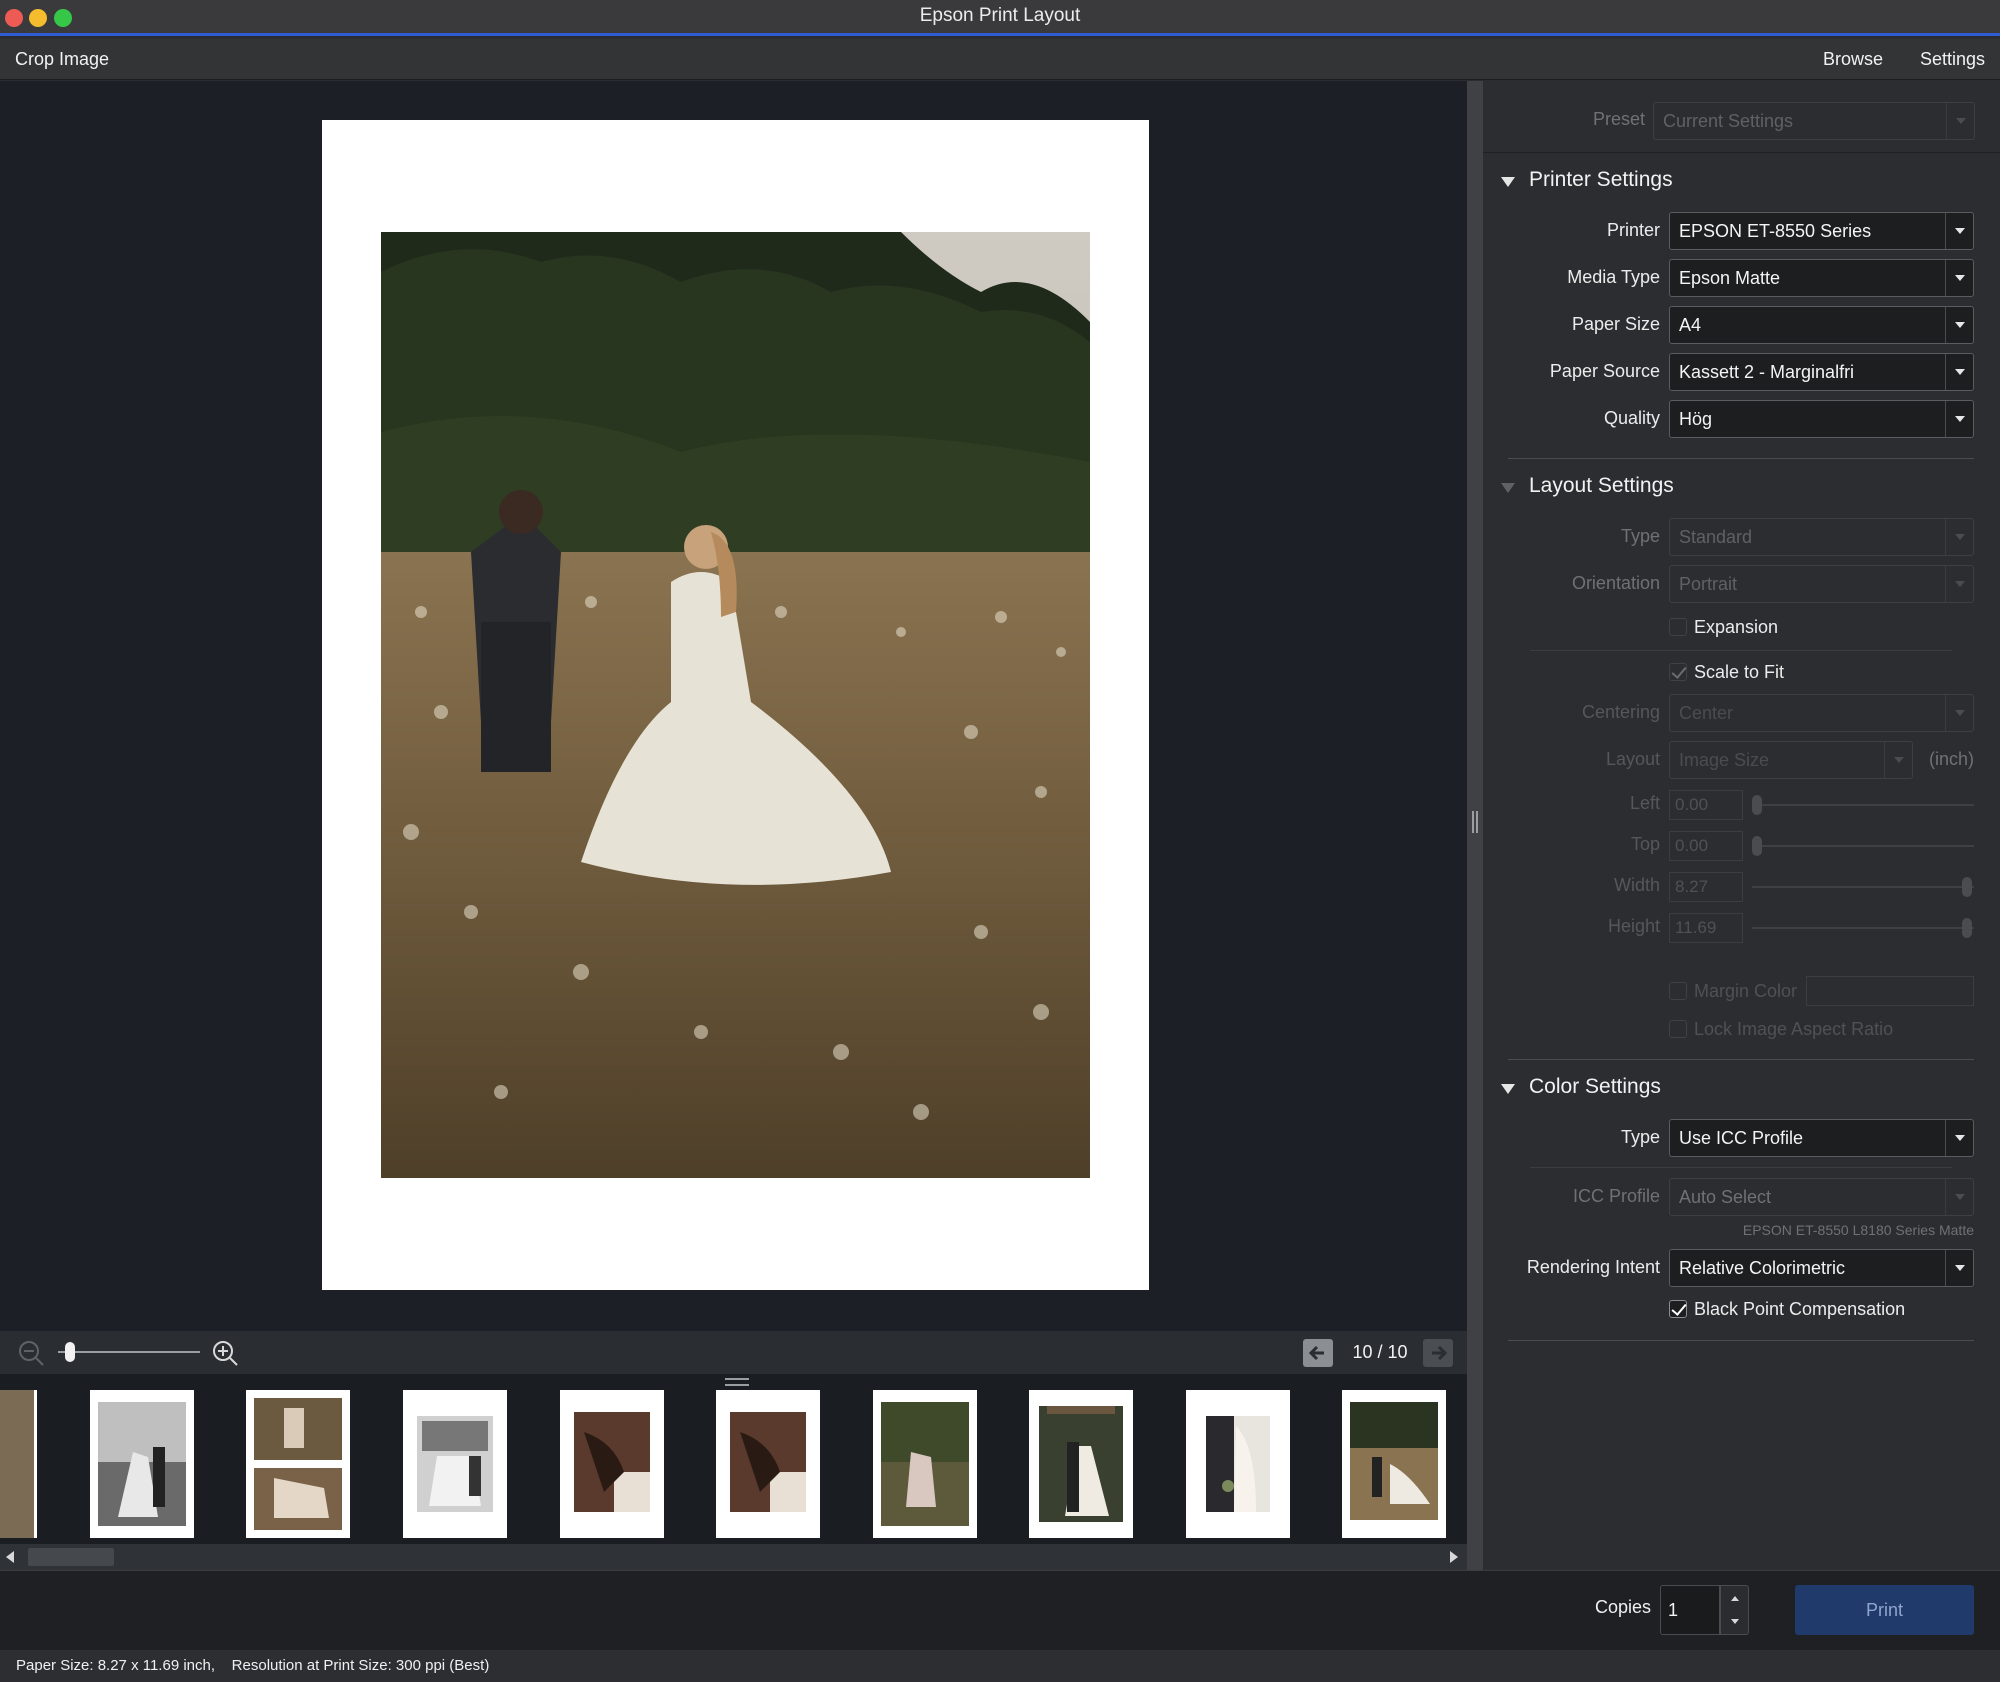 The width and height of the screenshot is (2000, 1682). Describe the element at coordinates (1821, 419) in the screenshot. I see `quality-select: Hög` at that location.